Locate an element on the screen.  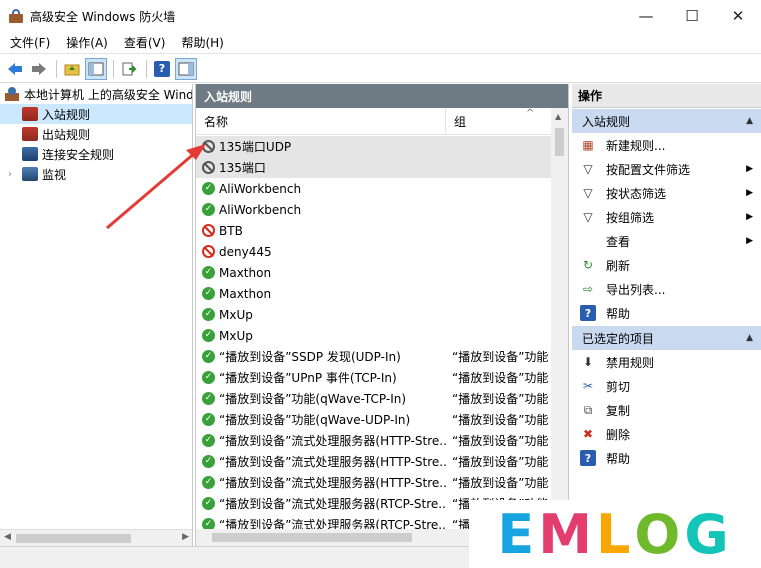
export-button is located at coordinates (129, 69).